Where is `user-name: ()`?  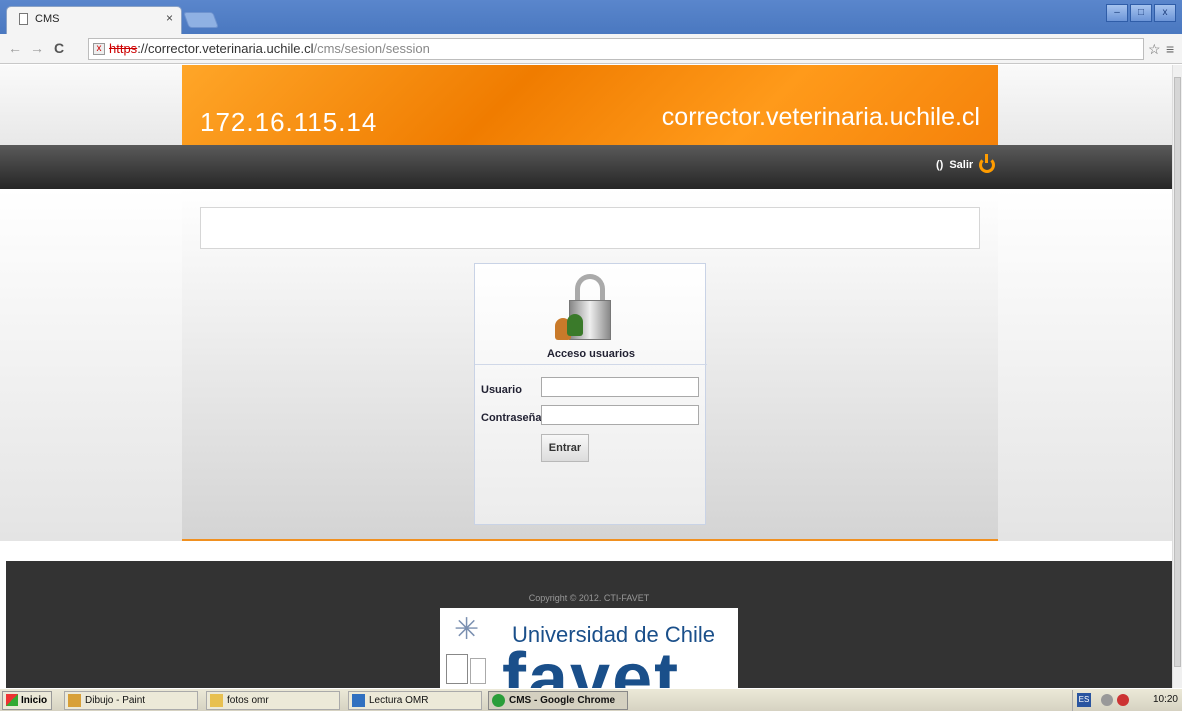
user-name: () is located at coordinates (940, 165).